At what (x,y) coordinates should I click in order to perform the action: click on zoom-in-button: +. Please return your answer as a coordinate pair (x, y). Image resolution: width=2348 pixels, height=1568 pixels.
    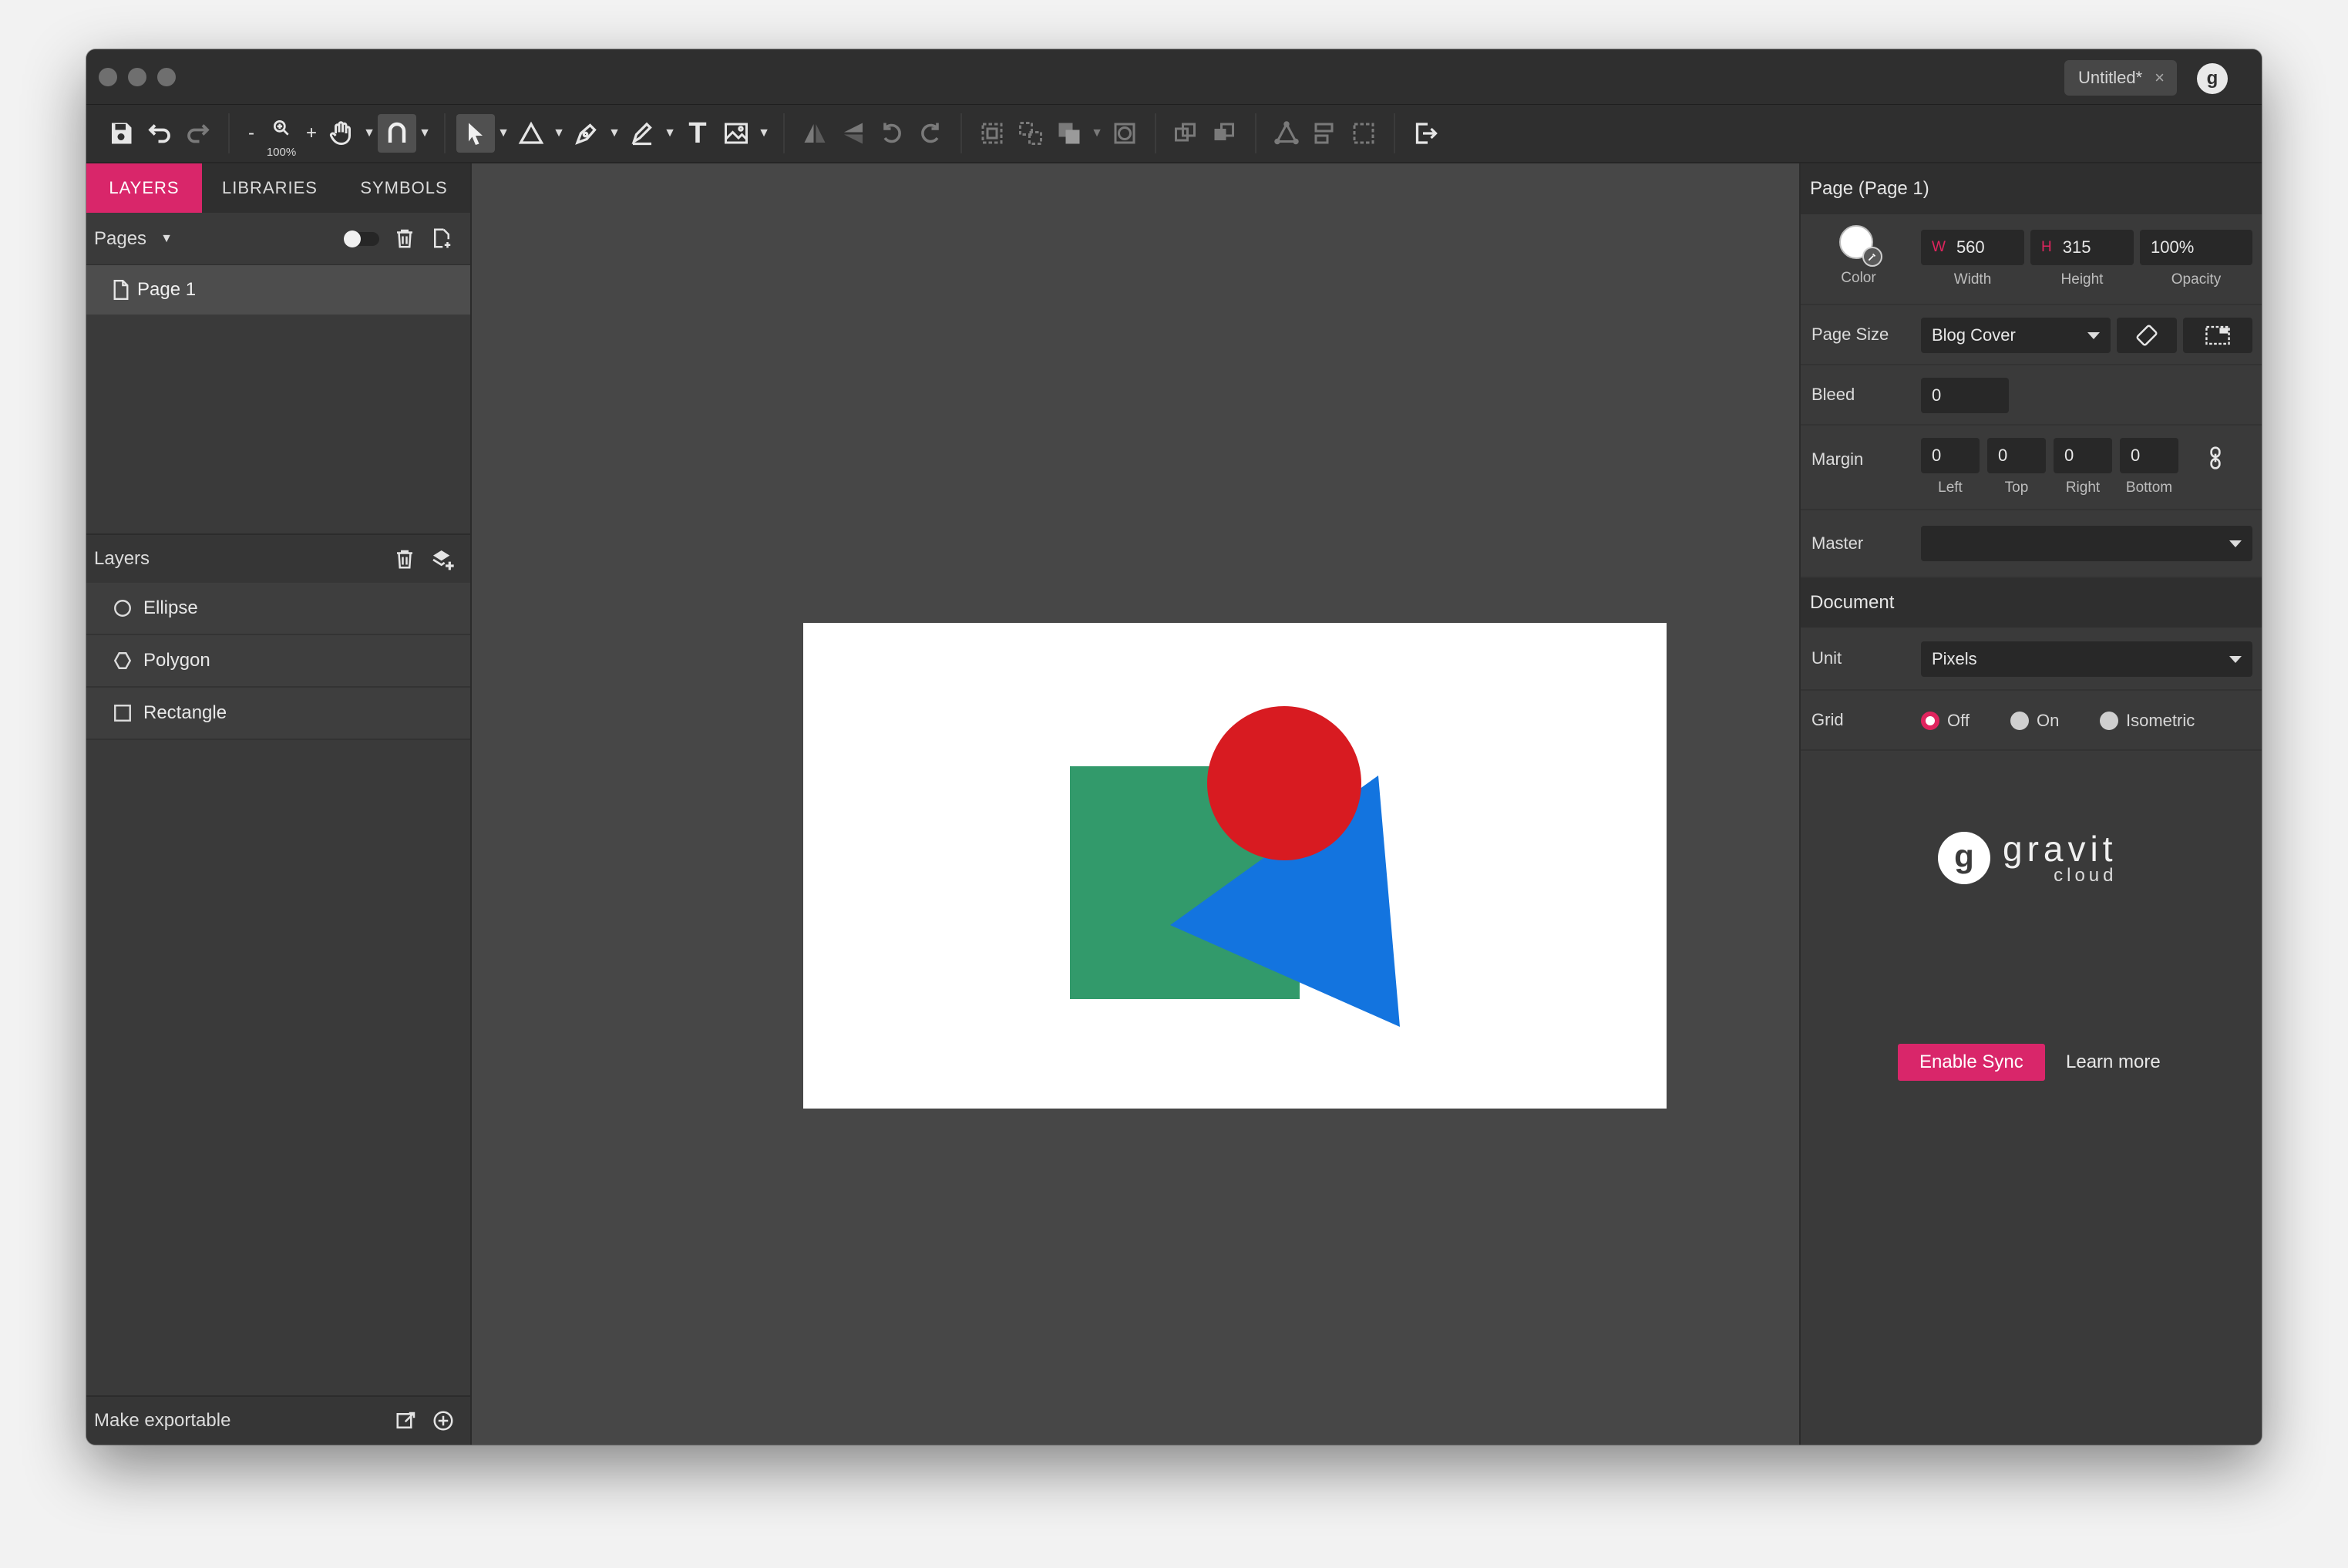
    Looking at the image, I should click on (311, 133).